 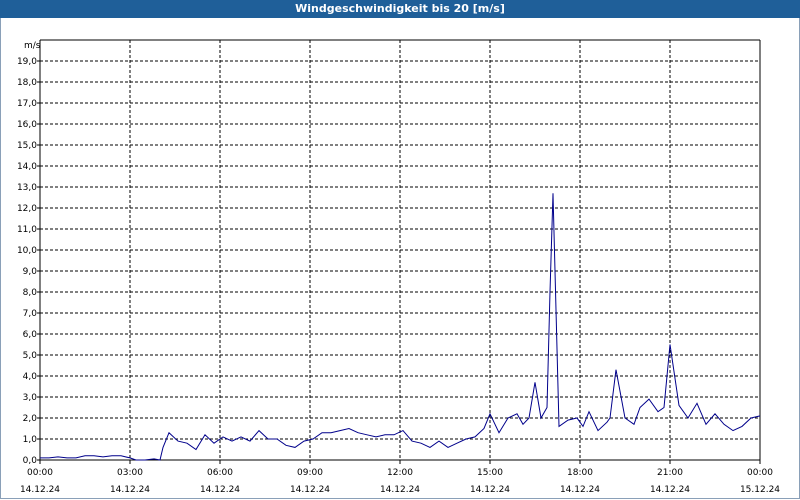 What do you see at coordinates (27, 62) in the screenshot?
I see `y-tick-label: 19,0` at bounding box center [27, 62].